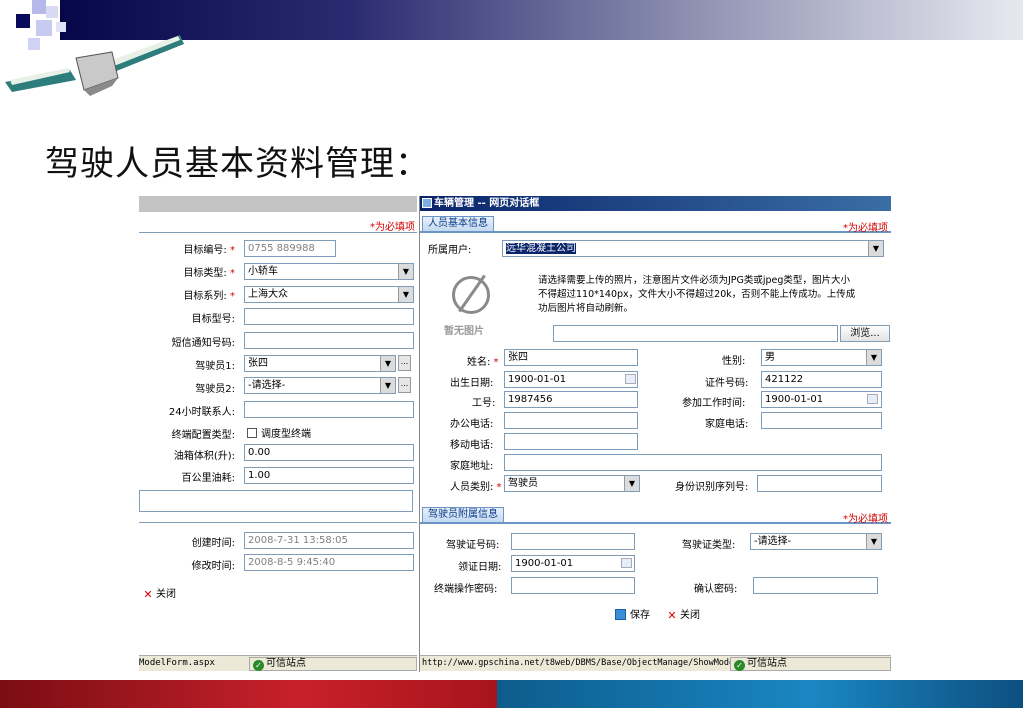  What do you see at coordinates (329, 452) in the screenshot?
I see `tank-volume-input: 0.00` at bounding box center [329, 452].